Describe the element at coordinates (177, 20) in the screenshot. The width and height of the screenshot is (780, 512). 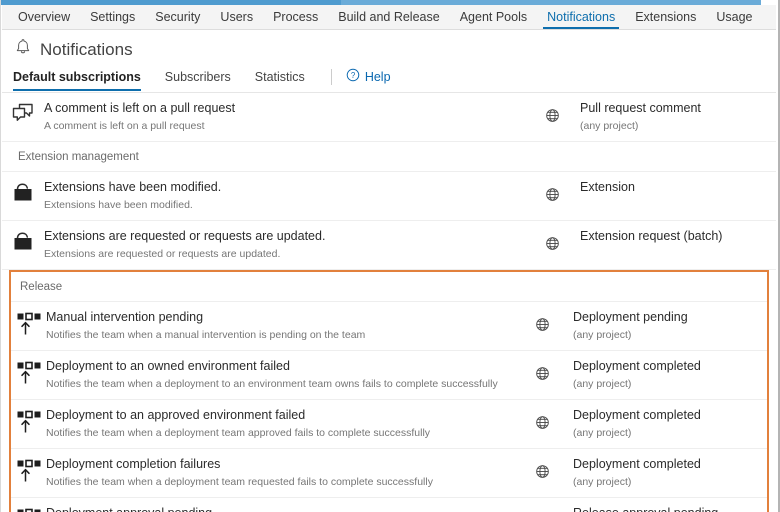
I see `nav-item-security: Security` at that location.